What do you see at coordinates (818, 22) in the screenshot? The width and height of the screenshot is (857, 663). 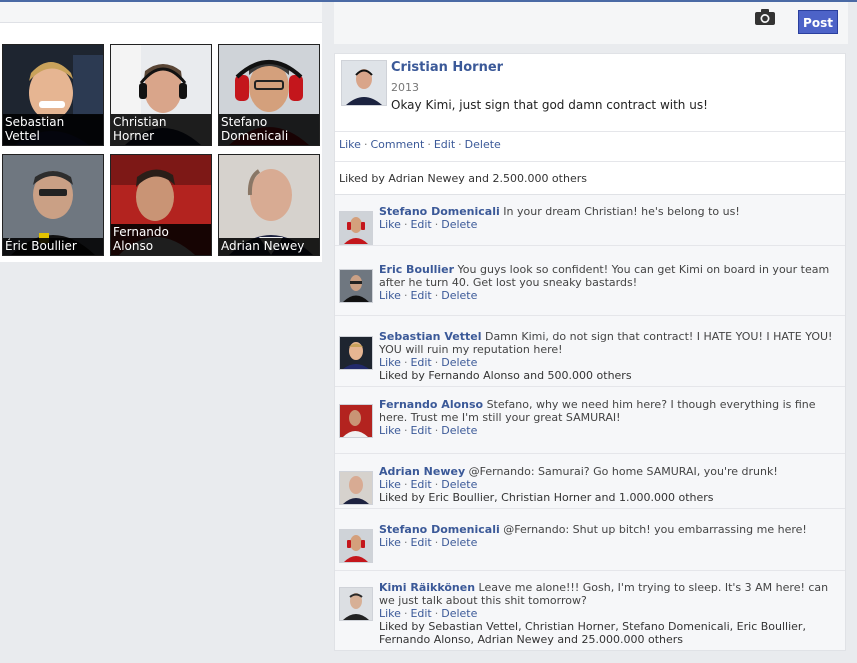 I see `post-button: Post` at bounding box center [818, 22].